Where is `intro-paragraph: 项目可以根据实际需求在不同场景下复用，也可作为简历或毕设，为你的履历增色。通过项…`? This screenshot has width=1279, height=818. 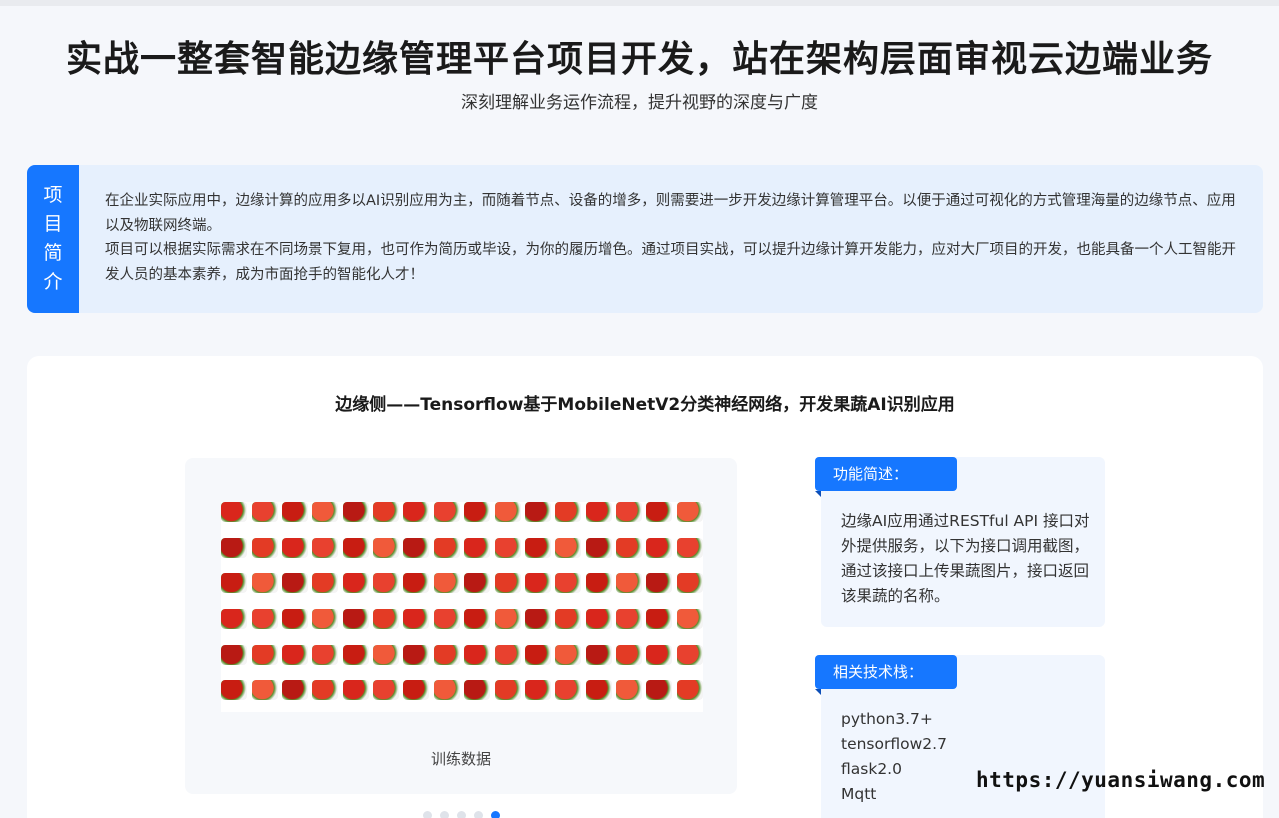 intro-paragraph: 项目可以根据实际需求在不同场景下复用，也可作为简历或毕设，为你的履历增色。通过项… is located at coordinates (670, 262).